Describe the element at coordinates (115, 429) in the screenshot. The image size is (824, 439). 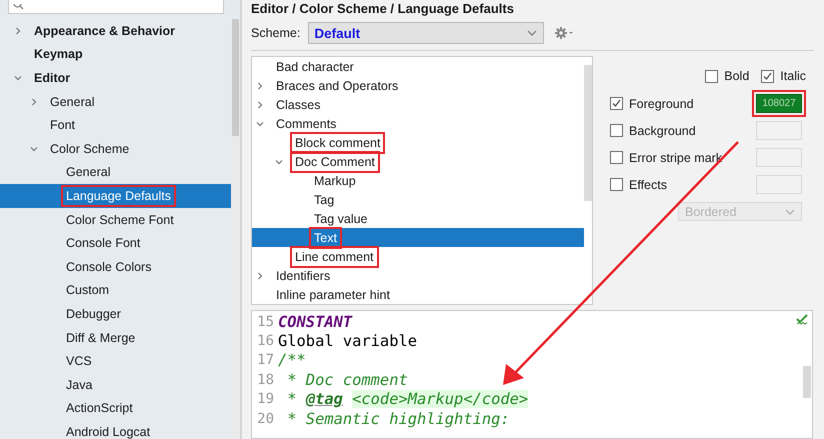
I see `tree-item: Android Logcat` at that location.